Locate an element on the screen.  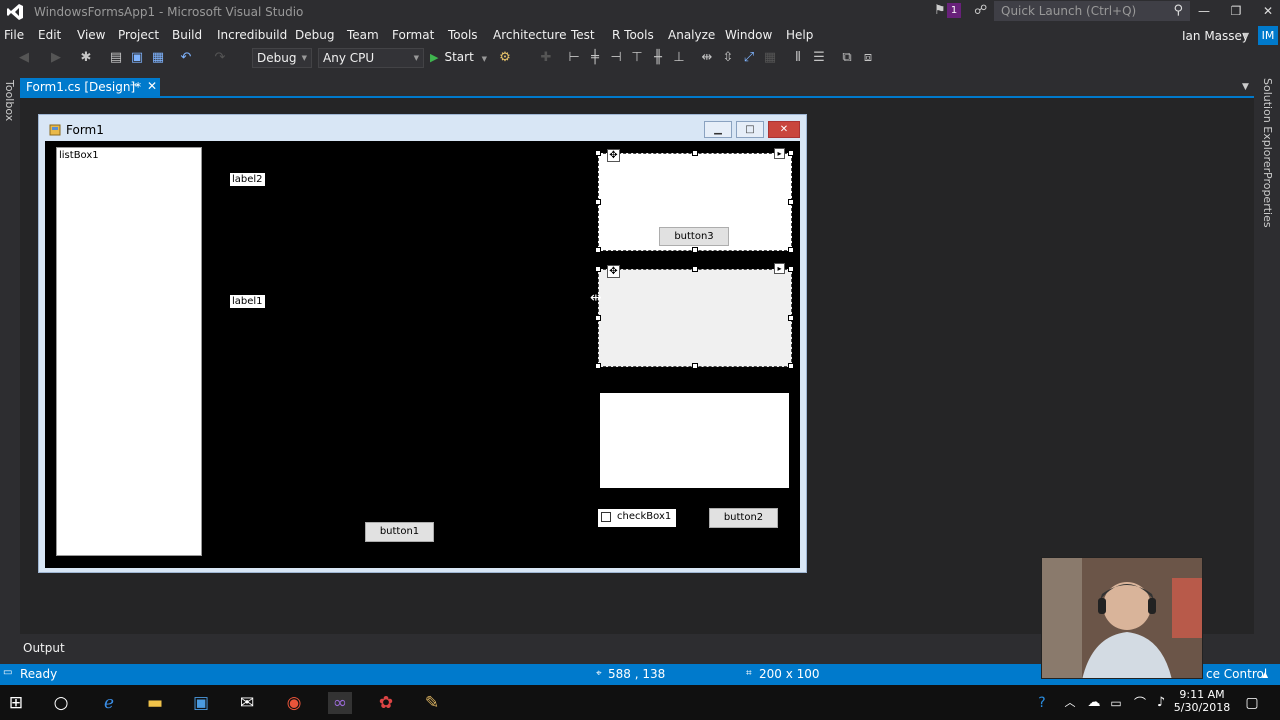
button2: button2 is located at coordinates (743, 518).